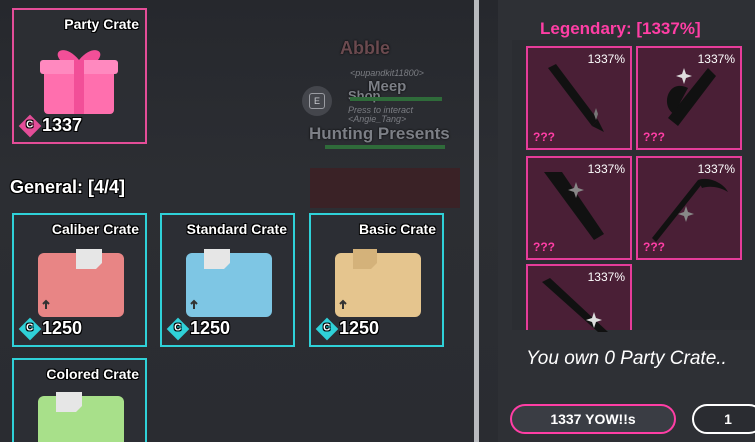 This screenshot has height=442, width=755. What do you see at coordinates (579, 208) in the screenshot?
I see `legendary-item-3: 1337% ???` at bounding box center [579, 208].